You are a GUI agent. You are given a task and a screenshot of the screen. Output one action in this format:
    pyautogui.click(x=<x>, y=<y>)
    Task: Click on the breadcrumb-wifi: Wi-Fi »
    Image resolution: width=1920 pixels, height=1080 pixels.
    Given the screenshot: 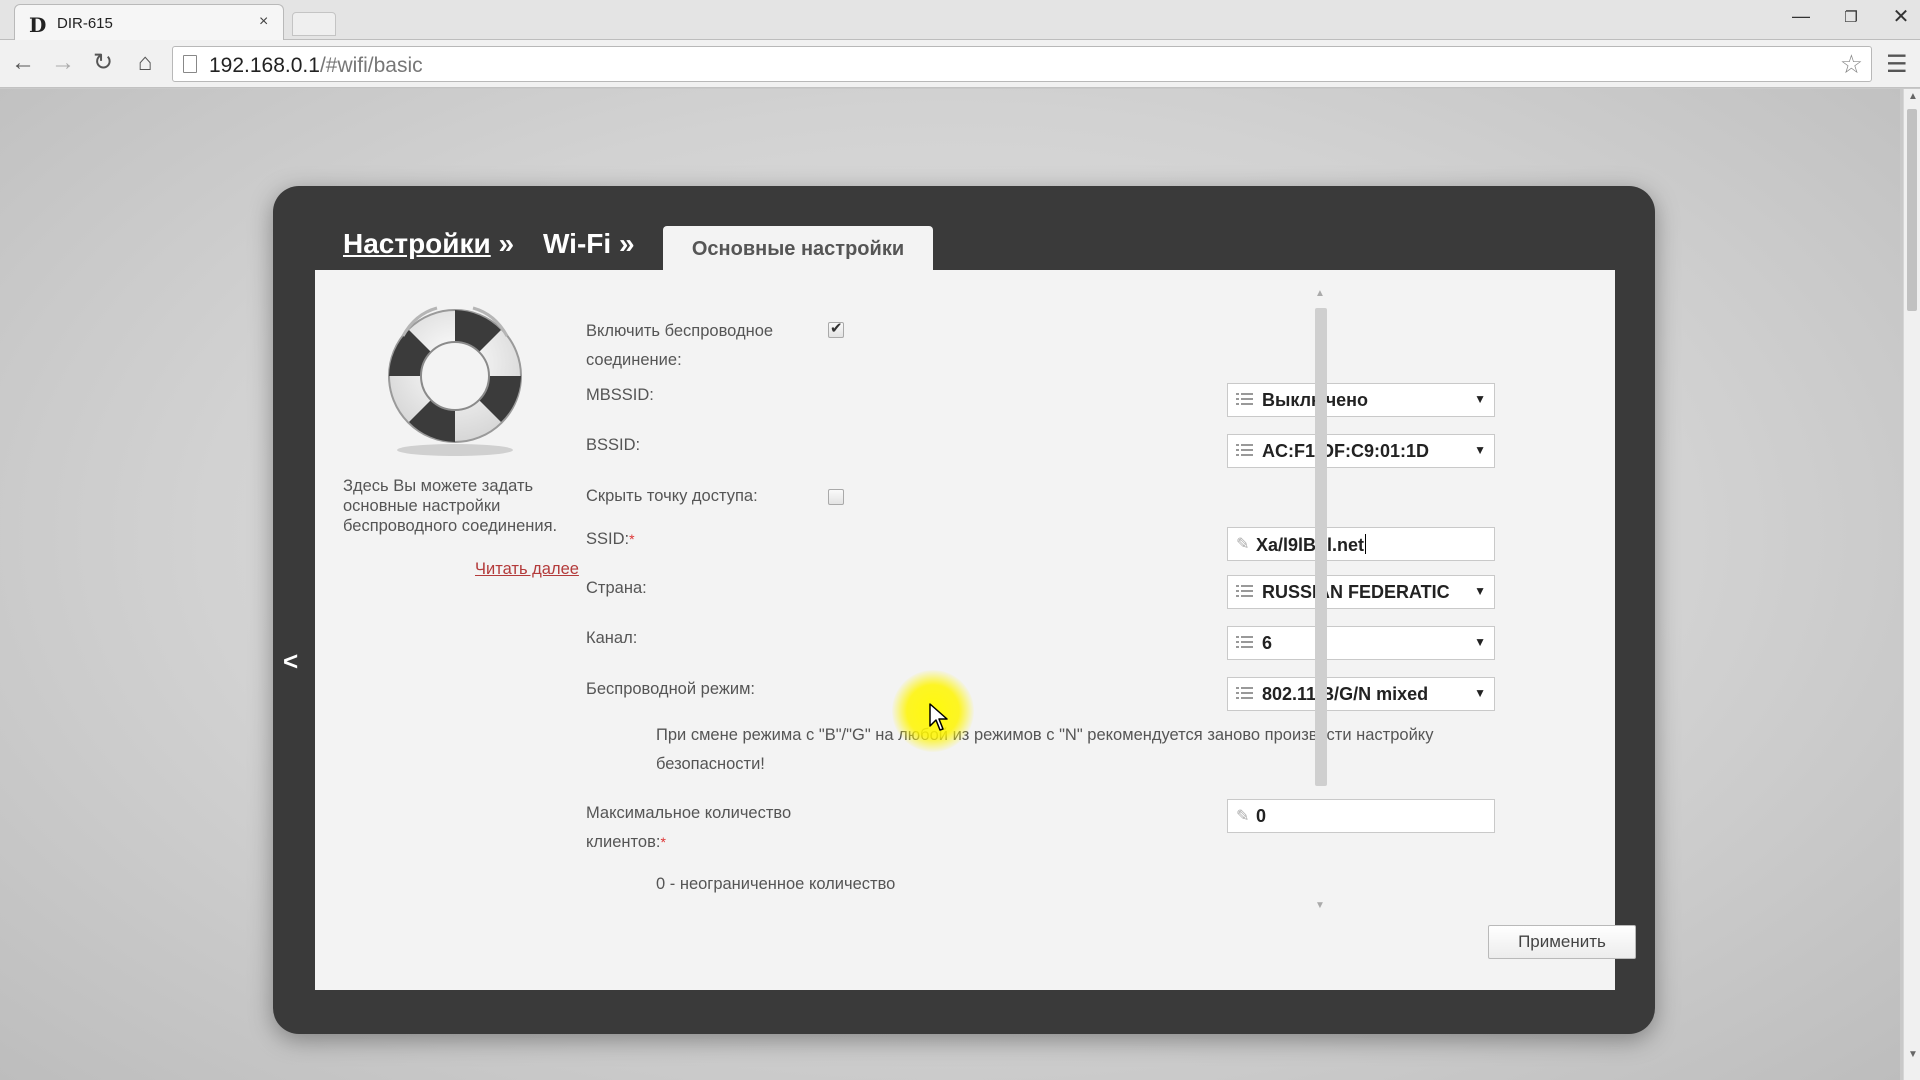 What is the action you would take?
    pyautogui.click(x=589, y=244)
    